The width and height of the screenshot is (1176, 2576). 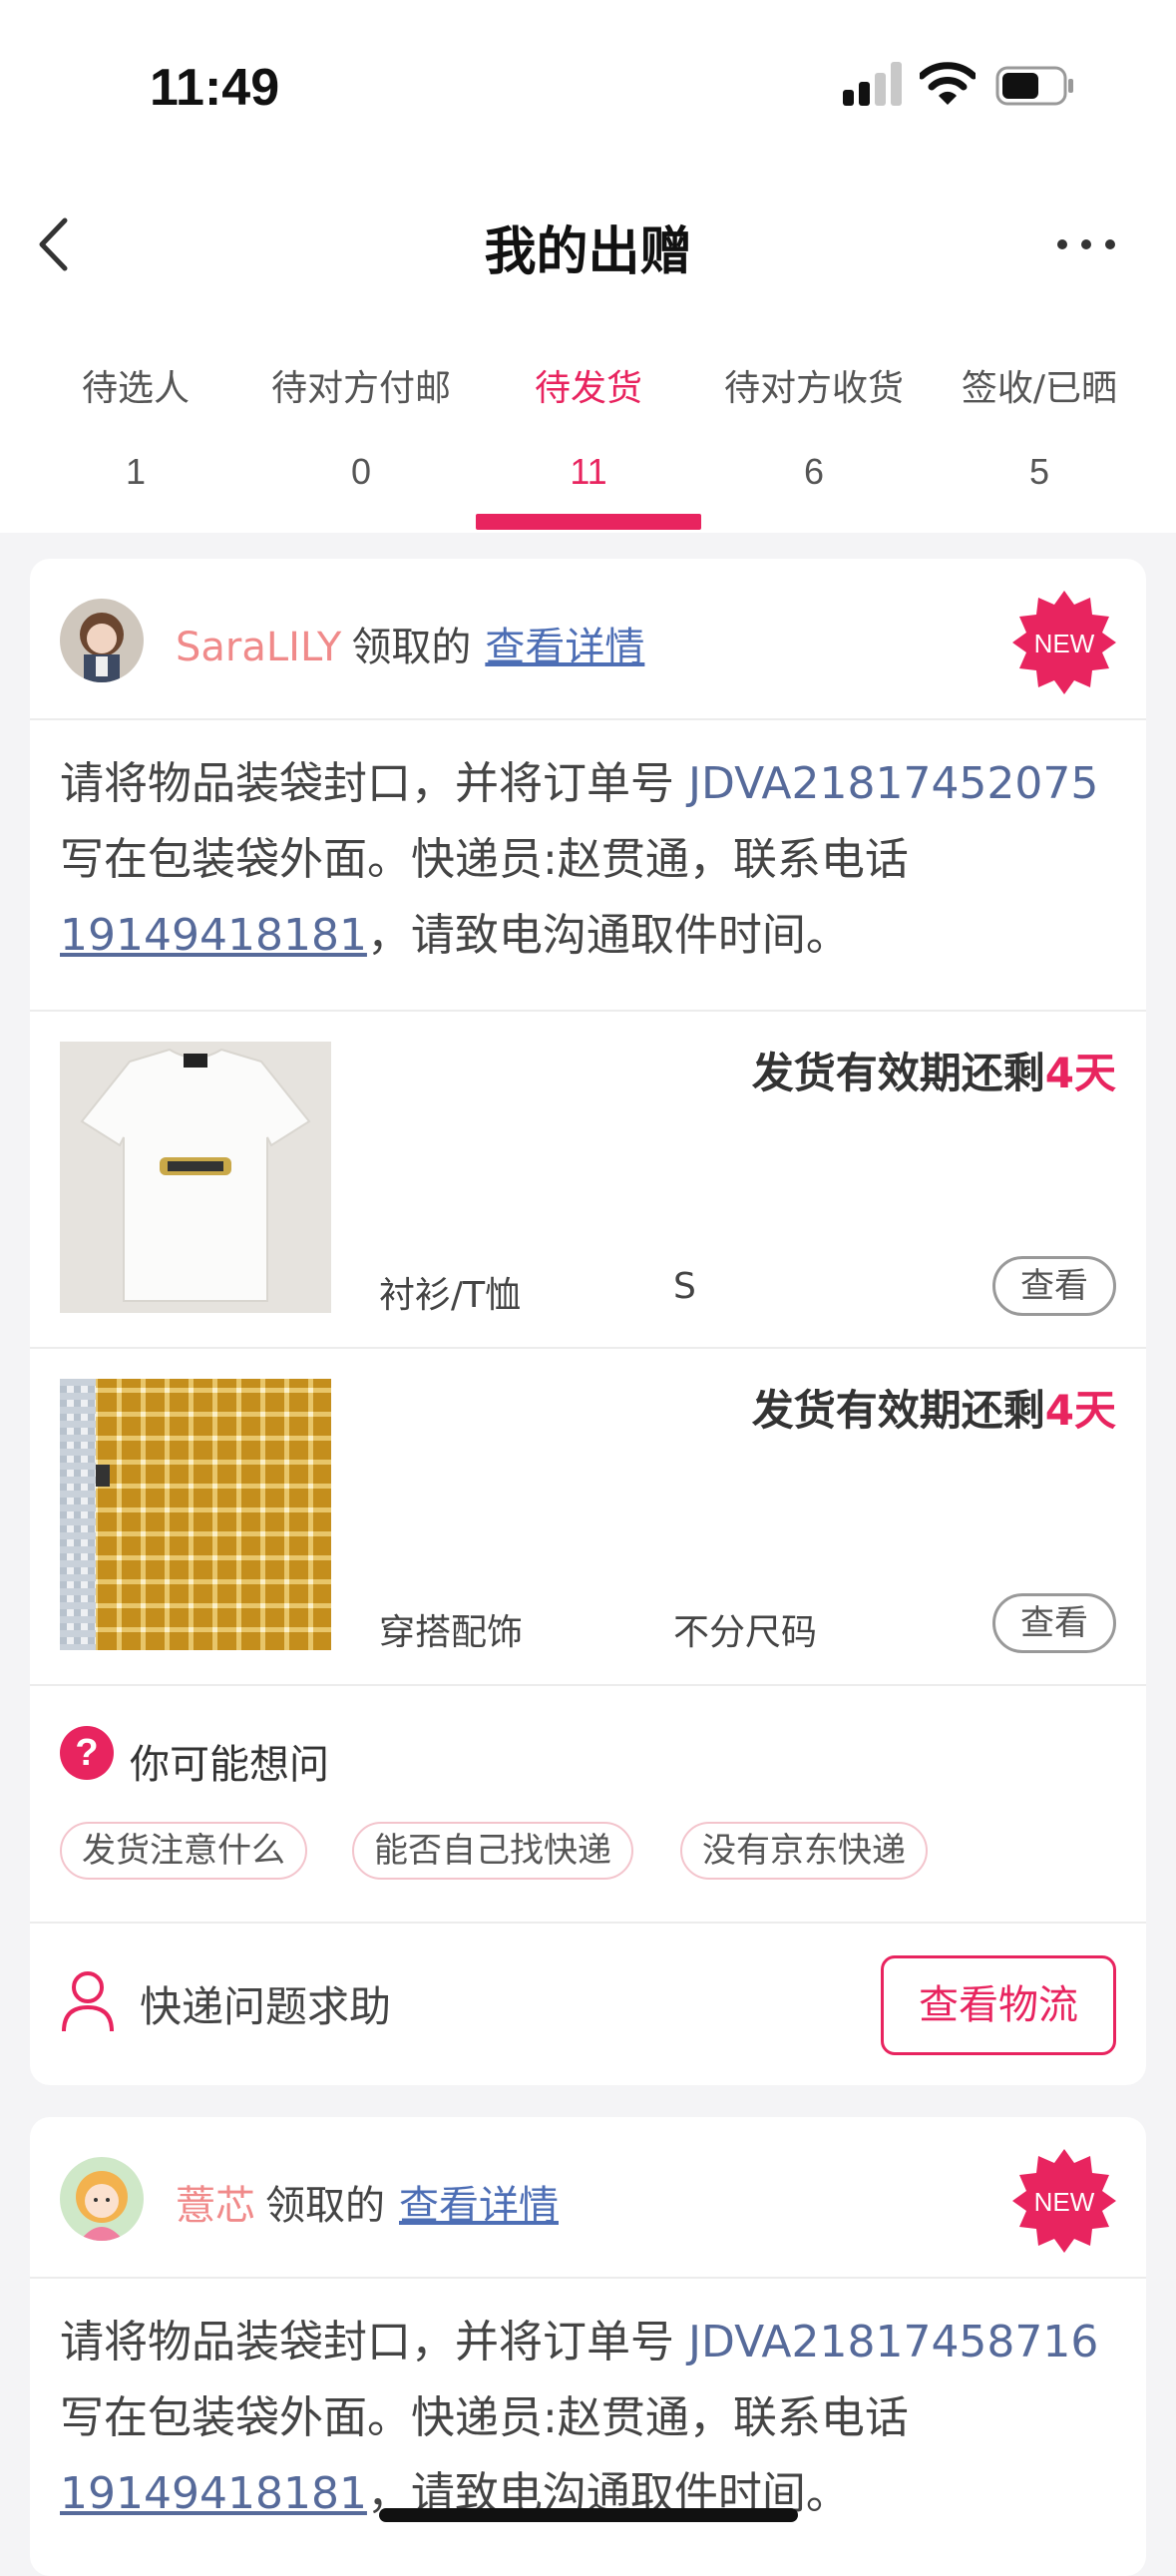 I want to click on order-card-header: 薏芯 领取的 查看详情 NEW, so click(x=588, y=2198).